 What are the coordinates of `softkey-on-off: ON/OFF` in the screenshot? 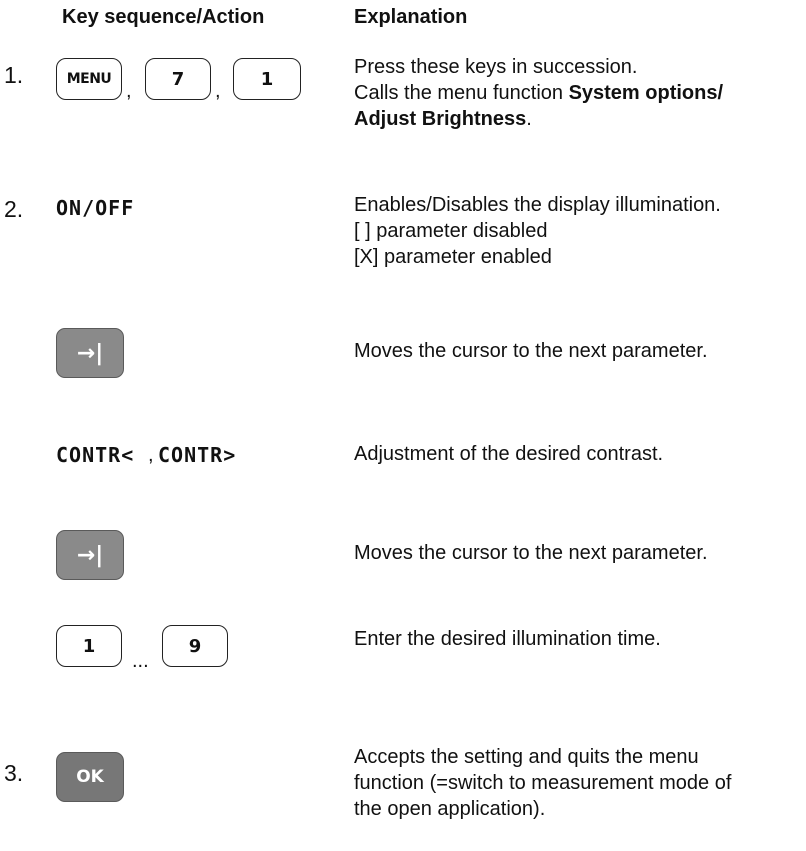 It's located at (95, 208).